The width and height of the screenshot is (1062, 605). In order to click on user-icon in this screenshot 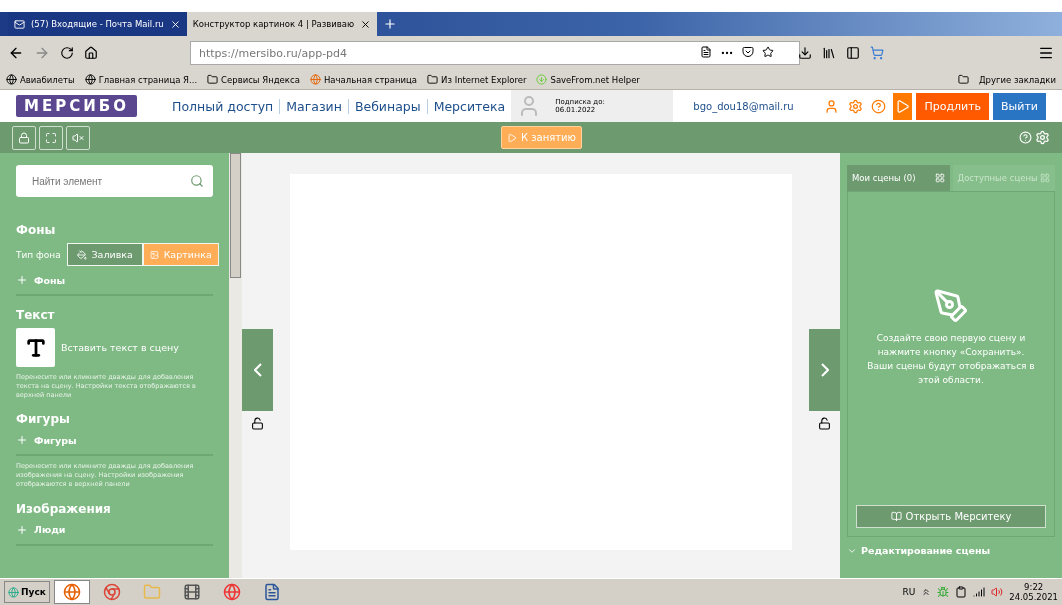, I will do `click(832, 106)`.